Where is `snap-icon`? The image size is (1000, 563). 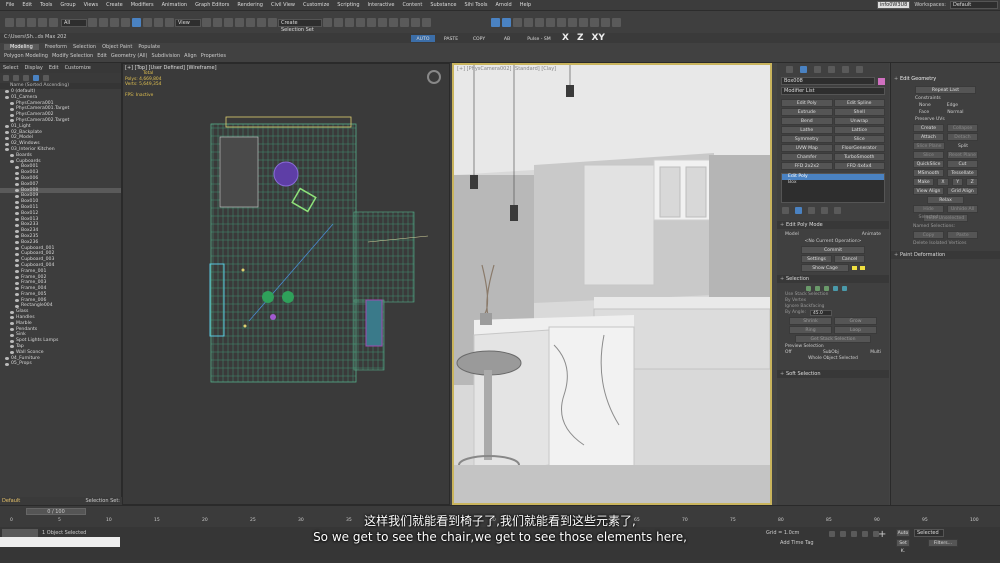 snap-icon is located at coordinates (228, 22).